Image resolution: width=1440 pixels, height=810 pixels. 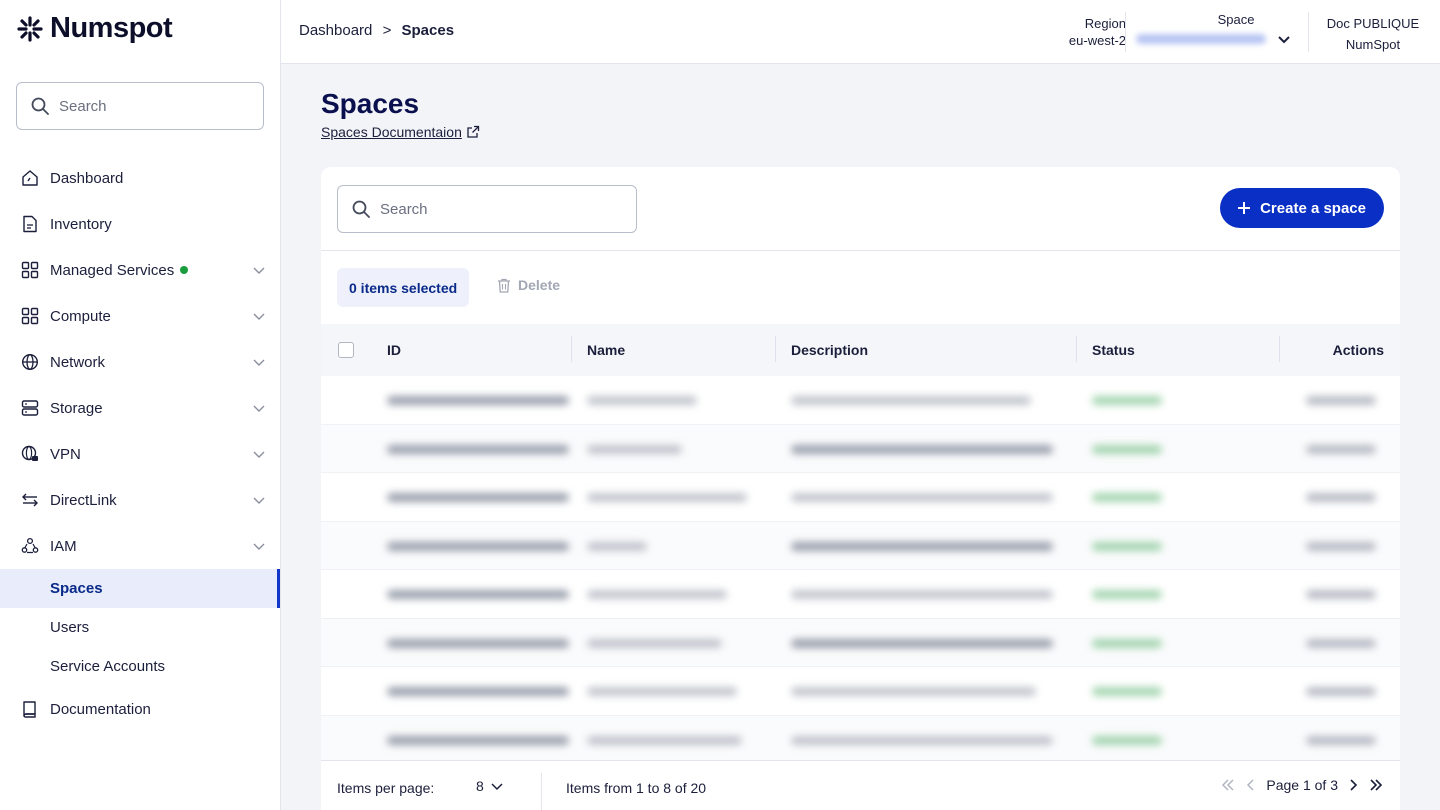 I want to click on items-per-page-value: 8, so click(x=480, y=786).